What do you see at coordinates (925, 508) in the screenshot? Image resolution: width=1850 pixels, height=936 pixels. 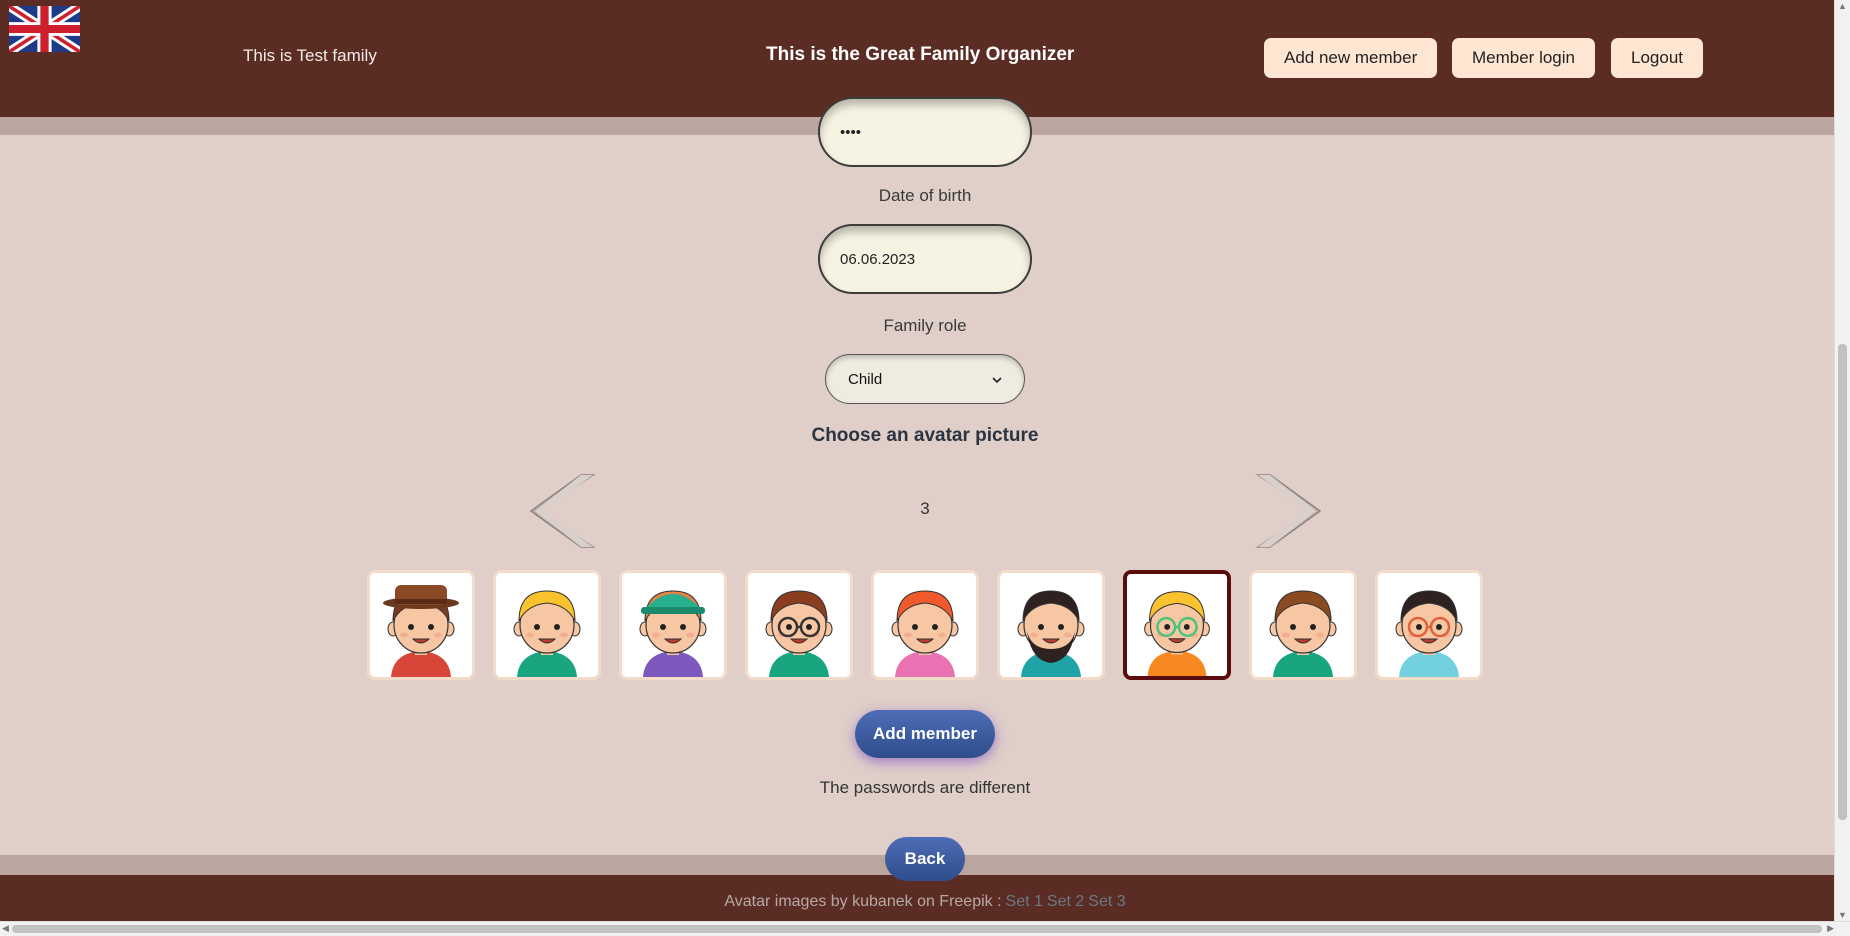 I see `avatar-page-number: 3` at bounding box center [925, 508].